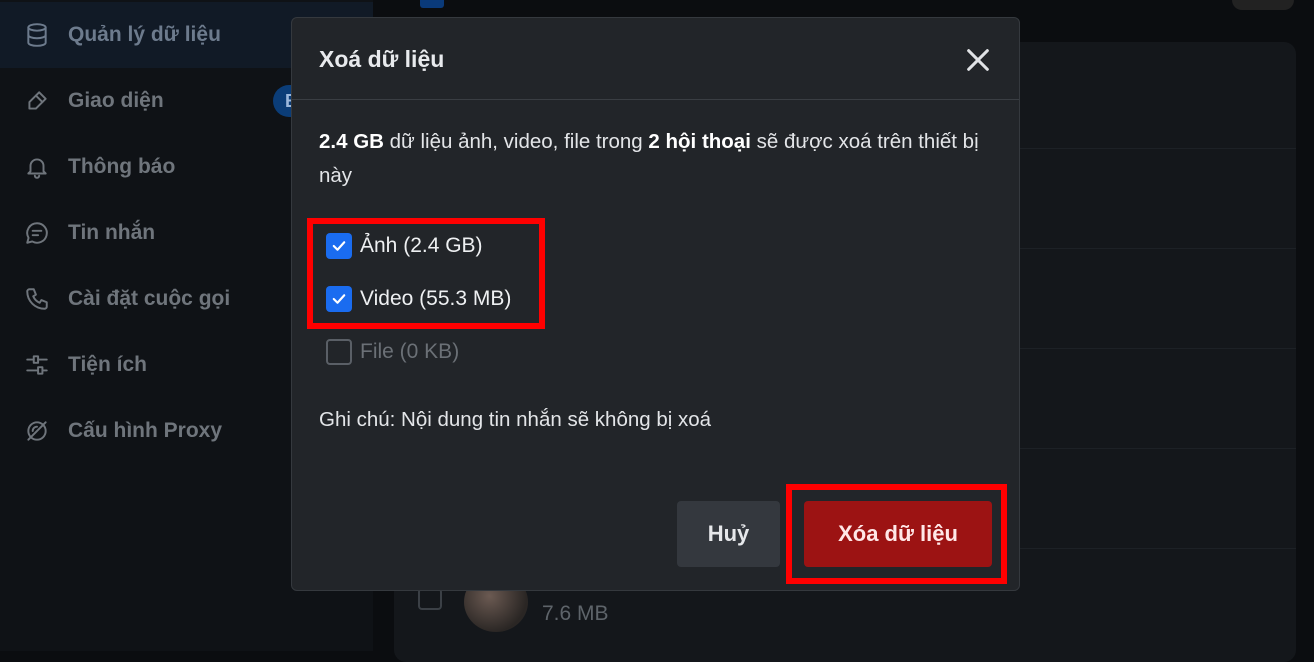 Image resolution: width=1314 pixels, height=662 pixels. I want to click on sidebar-item-label: Thông báo, so click(121, 167).